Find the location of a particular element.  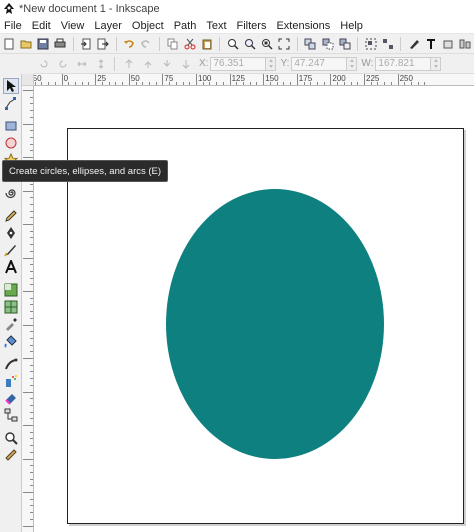

tweak-tool-icon is located at coordinates (11, 364).